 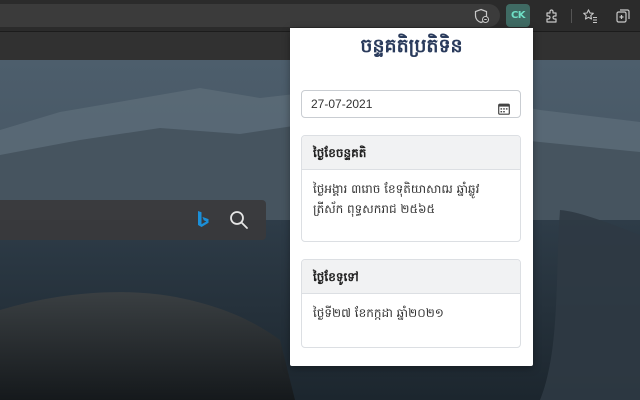 What do you see at coordinates (342, 104) in the screenshot?
I see `date-value: 27-07-2021` at bounding box center [342, 104].